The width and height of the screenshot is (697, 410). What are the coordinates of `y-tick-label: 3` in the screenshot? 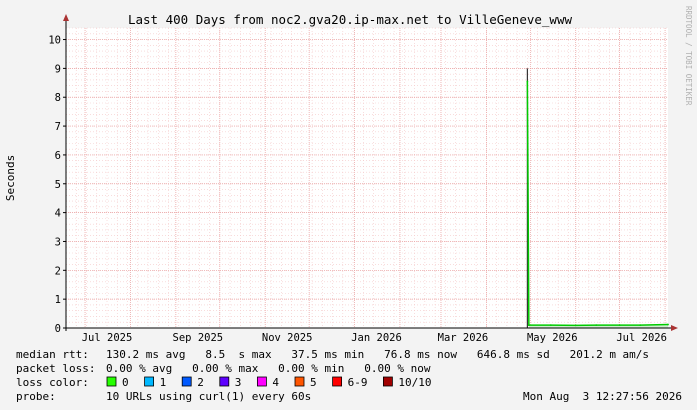 It's located at (58, 242).